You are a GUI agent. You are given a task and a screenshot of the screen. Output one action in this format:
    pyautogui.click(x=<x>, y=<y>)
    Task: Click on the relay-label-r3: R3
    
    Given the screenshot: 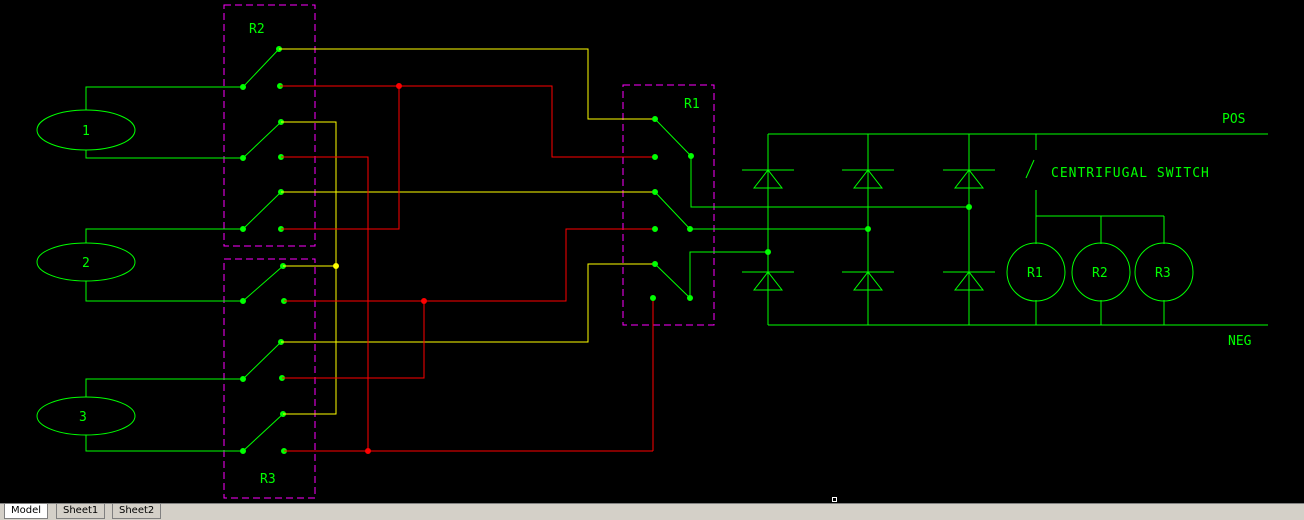 What is the action you would take?
    pyautogui.click(x=268, y=479)
    